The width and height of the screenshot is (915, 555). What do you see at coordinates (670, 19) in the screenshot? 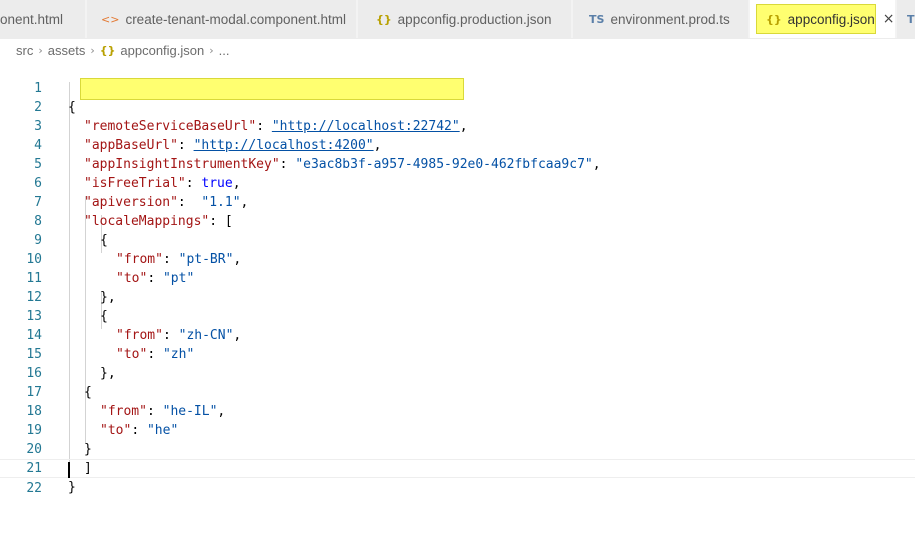
I see `tab-label: environment.prod.ts` at bounding box center [670, 19].